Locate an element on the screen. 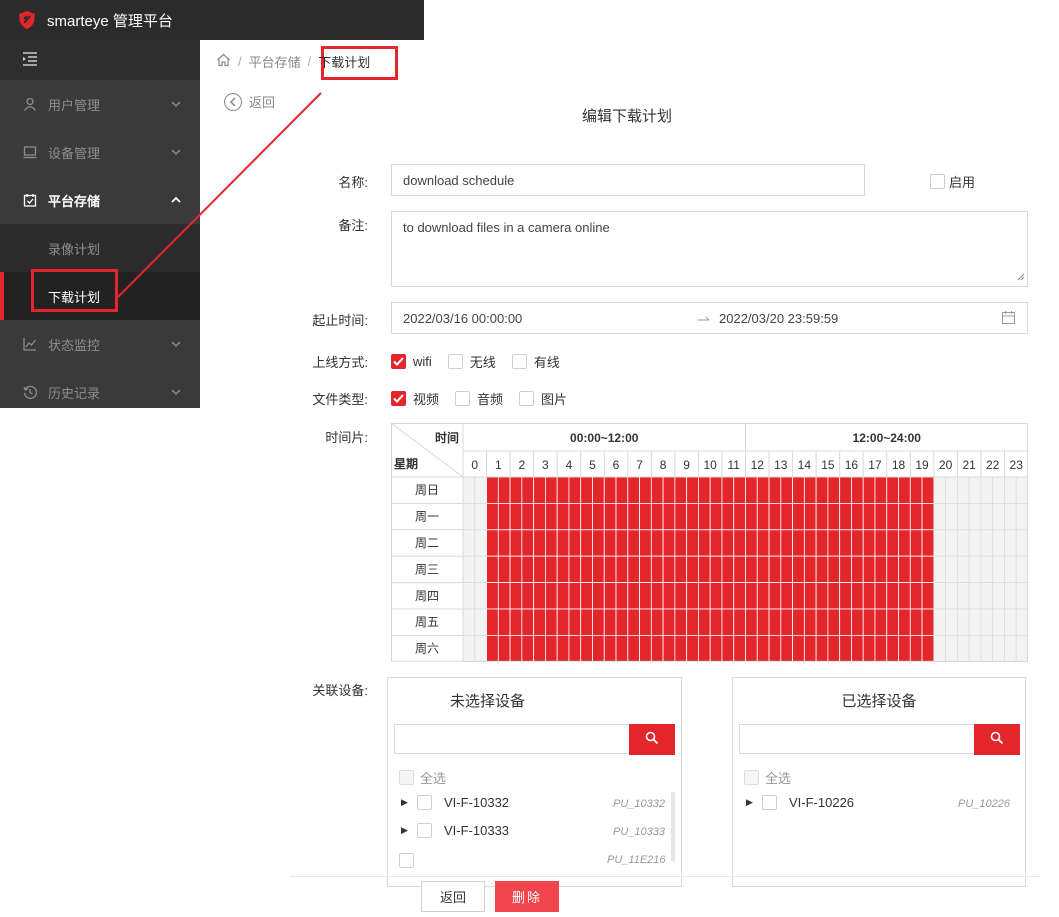  remark-textarea: to download files in a camera online is located at coordinates (709, 249).